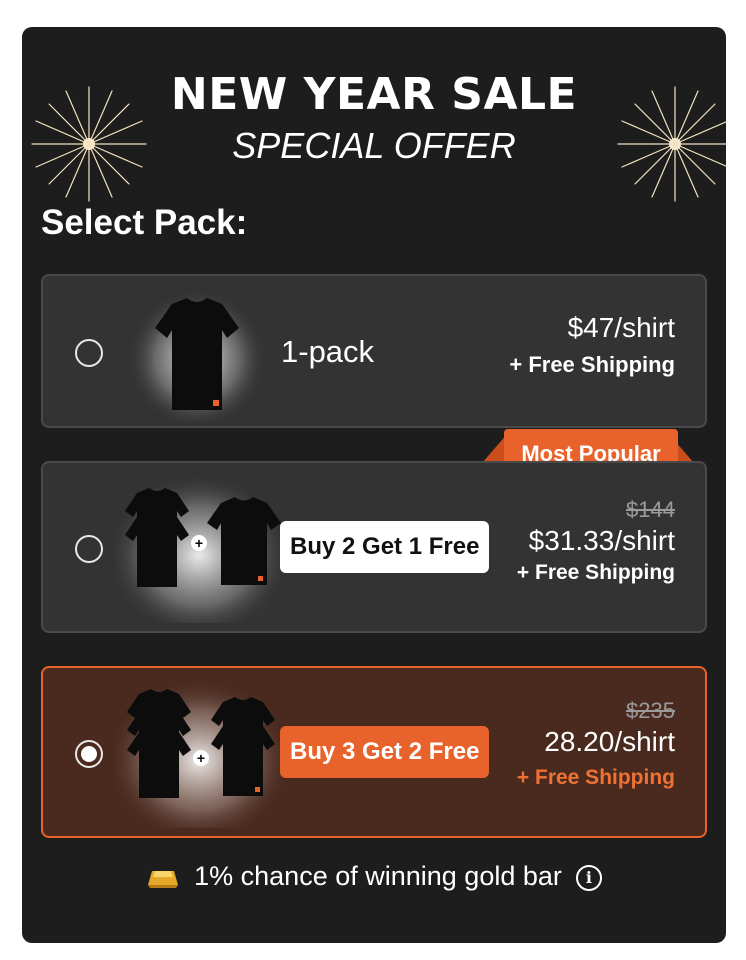 This screenshot has height=960, width=746. Describe the element at coordinates (650, 710) in the screenshot. I see `original-price: $235` at that location.